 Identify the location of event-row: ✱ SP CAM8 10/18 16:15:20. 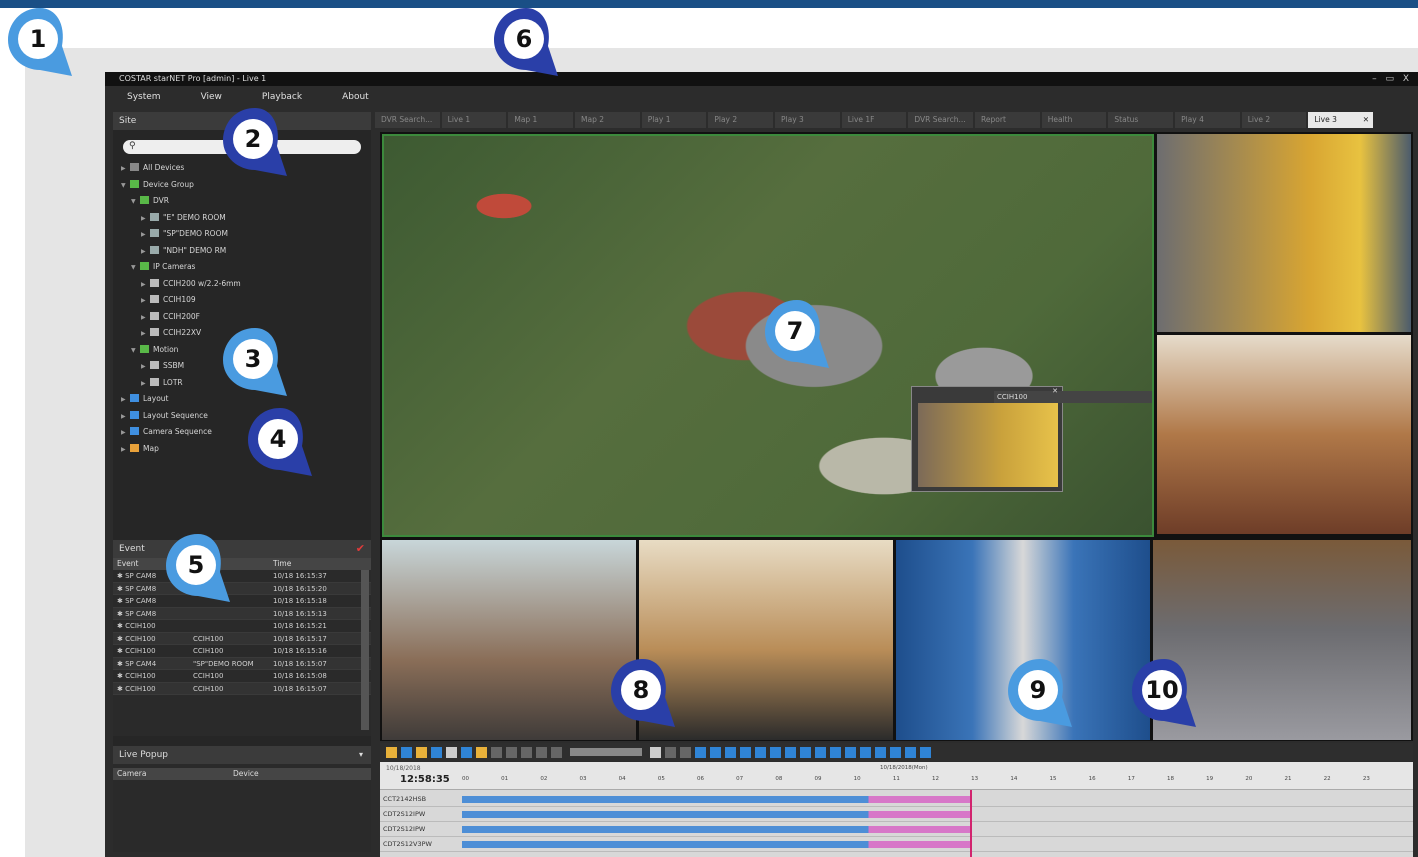
(242, 588).